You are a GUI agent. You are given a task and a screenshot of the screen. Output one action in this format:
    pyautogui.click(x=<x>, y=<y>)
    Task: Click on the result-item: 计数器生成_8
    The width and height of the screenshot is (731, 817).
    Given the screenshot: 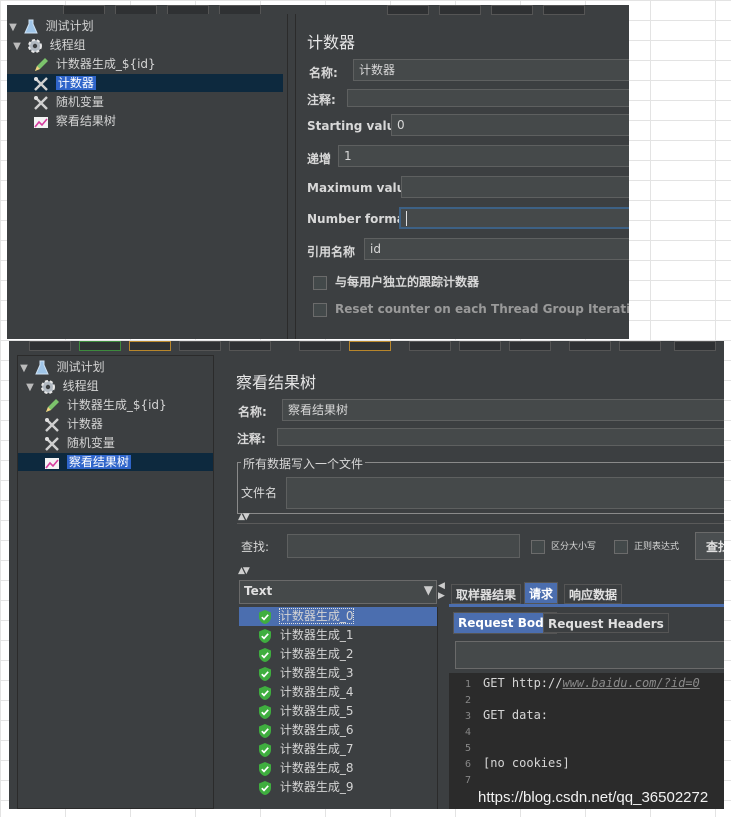 What is the action you would take?
    pyautogui.click(x=338, y=768)
    